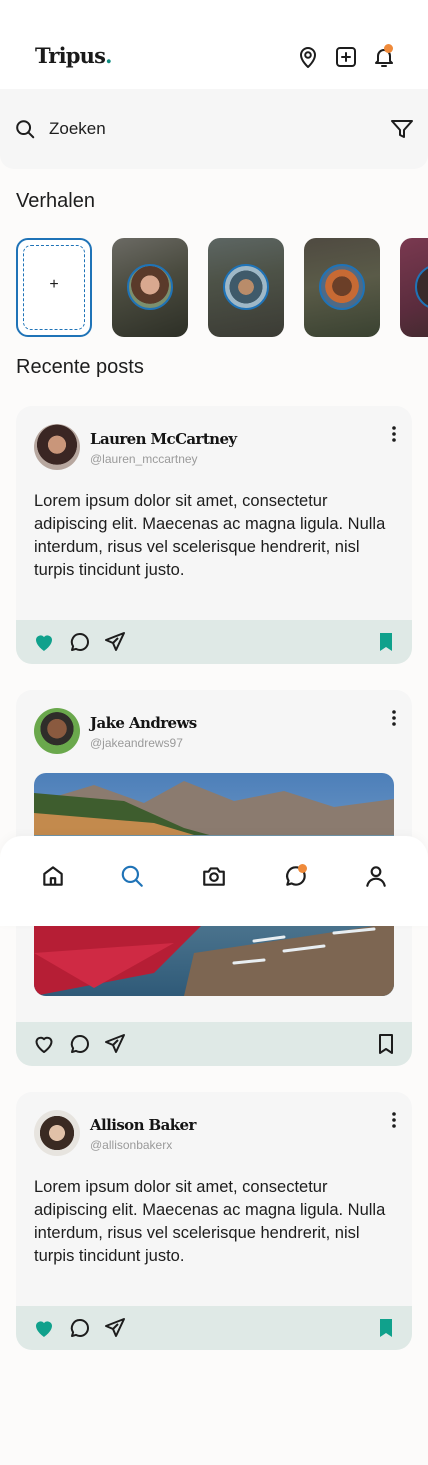 This screenshot has height=1465, width=428. What do you see at coordinates (136, 743) in the screenshot?
I see `post-author-handle: @jakeandrews97` at bounding box center [136, 743].